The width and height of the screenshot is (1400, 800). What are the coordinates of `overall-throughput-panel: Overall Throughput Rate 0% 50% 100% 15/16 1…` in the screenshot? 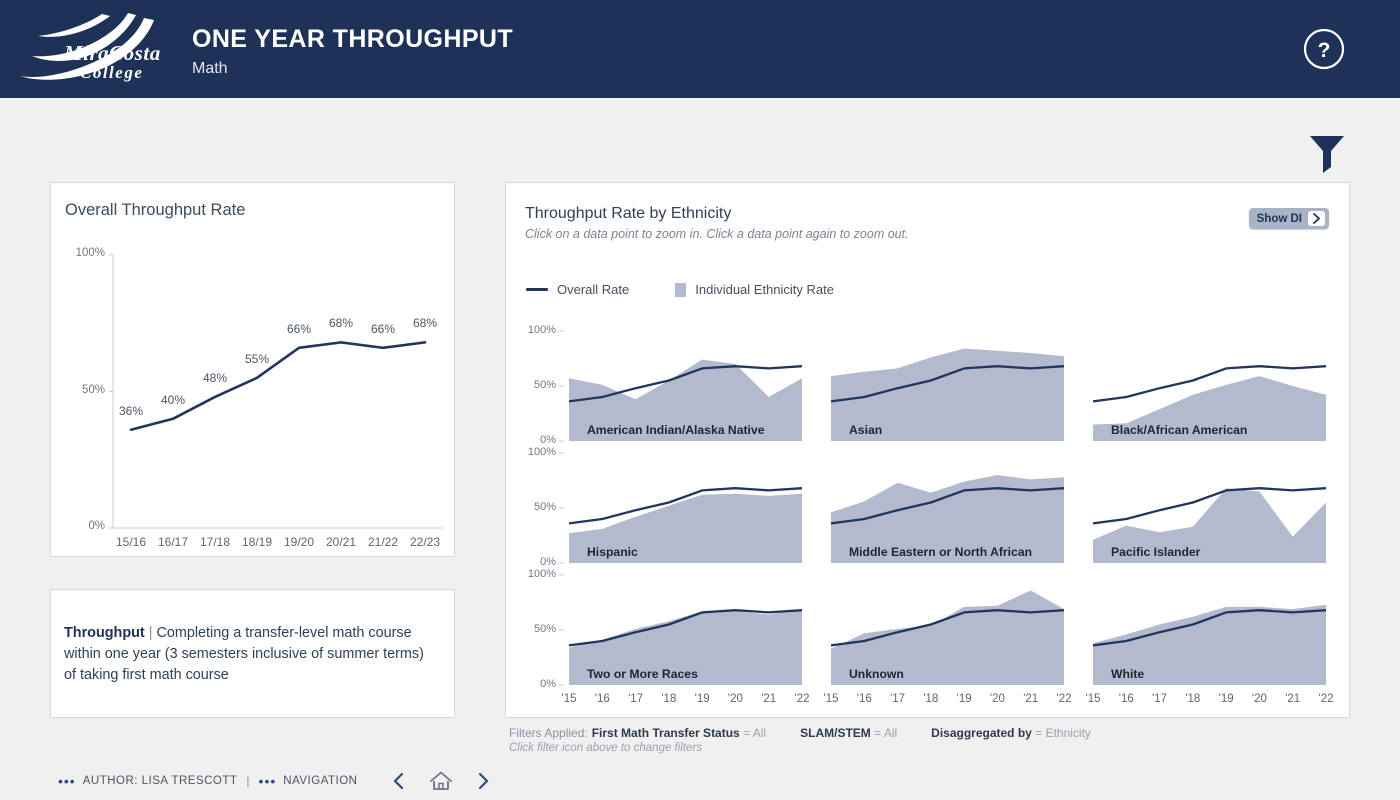 It's located at (252, 369).